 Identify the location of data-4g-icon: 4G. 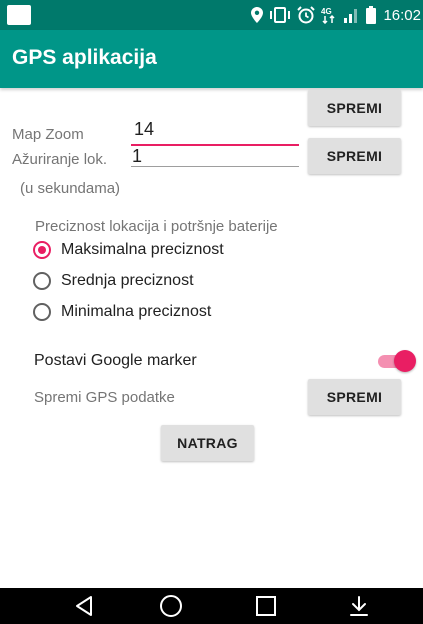
(328, 15).